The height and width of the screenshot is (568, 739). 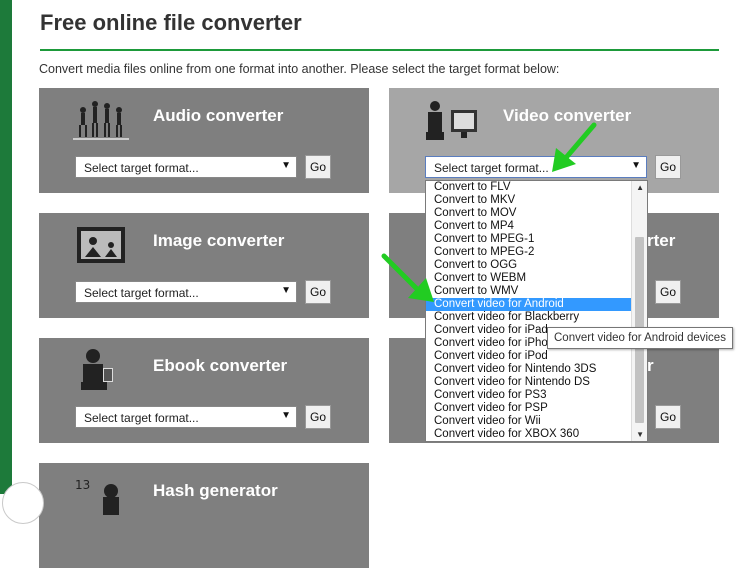 I want to click on dropdown-option: Convert video for PSP, so click(x=536, y=408).